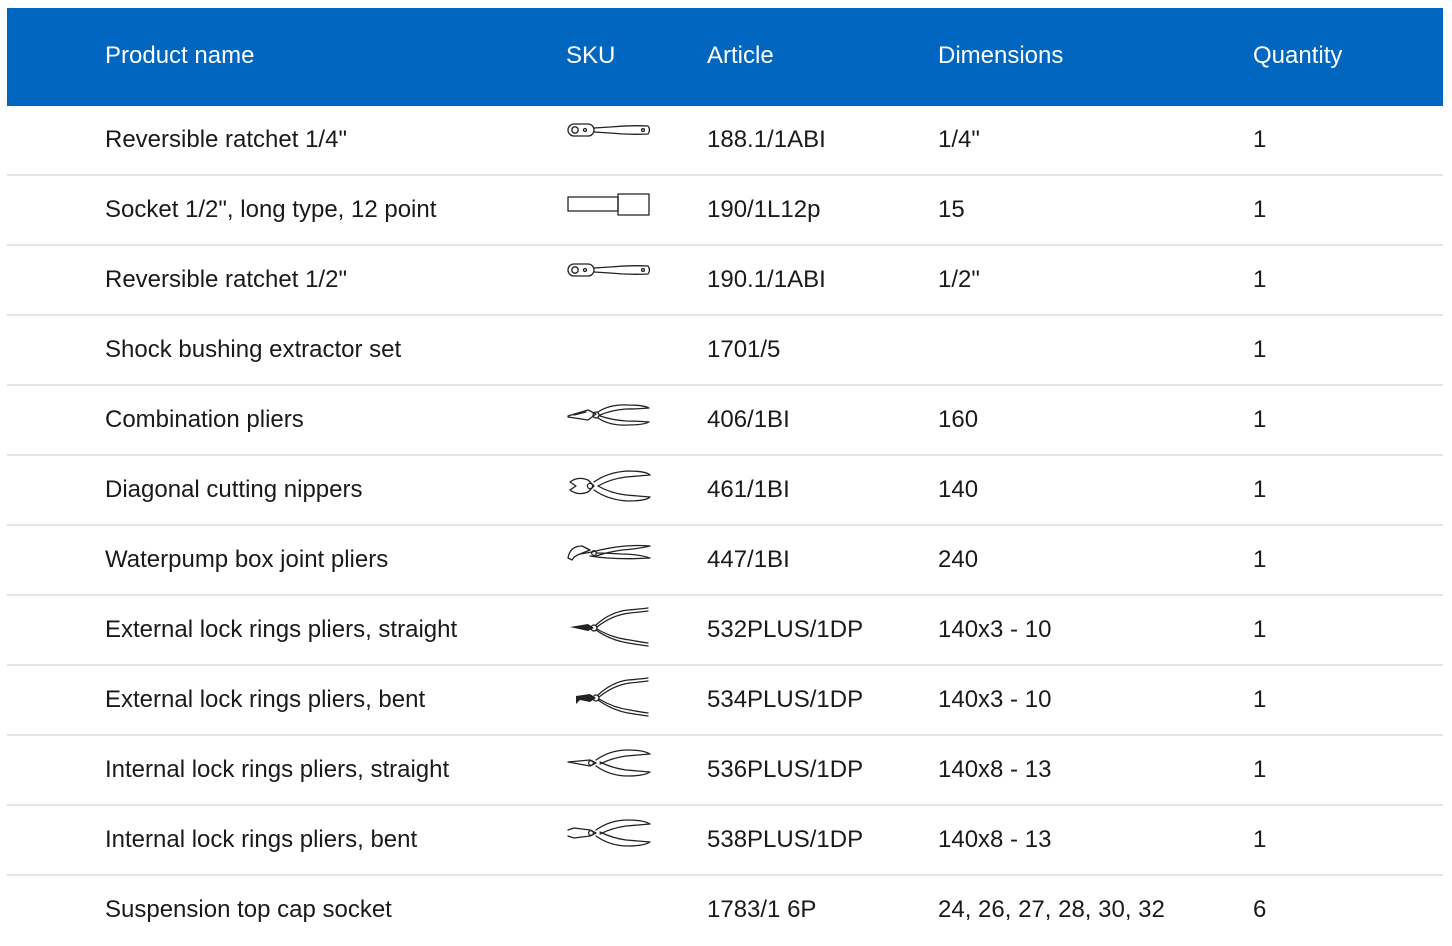 The height and width of the screenshot is (946, 1452). I want to click on table-row: Combination pliers 406/1BI 160 1, so click(725, 421).